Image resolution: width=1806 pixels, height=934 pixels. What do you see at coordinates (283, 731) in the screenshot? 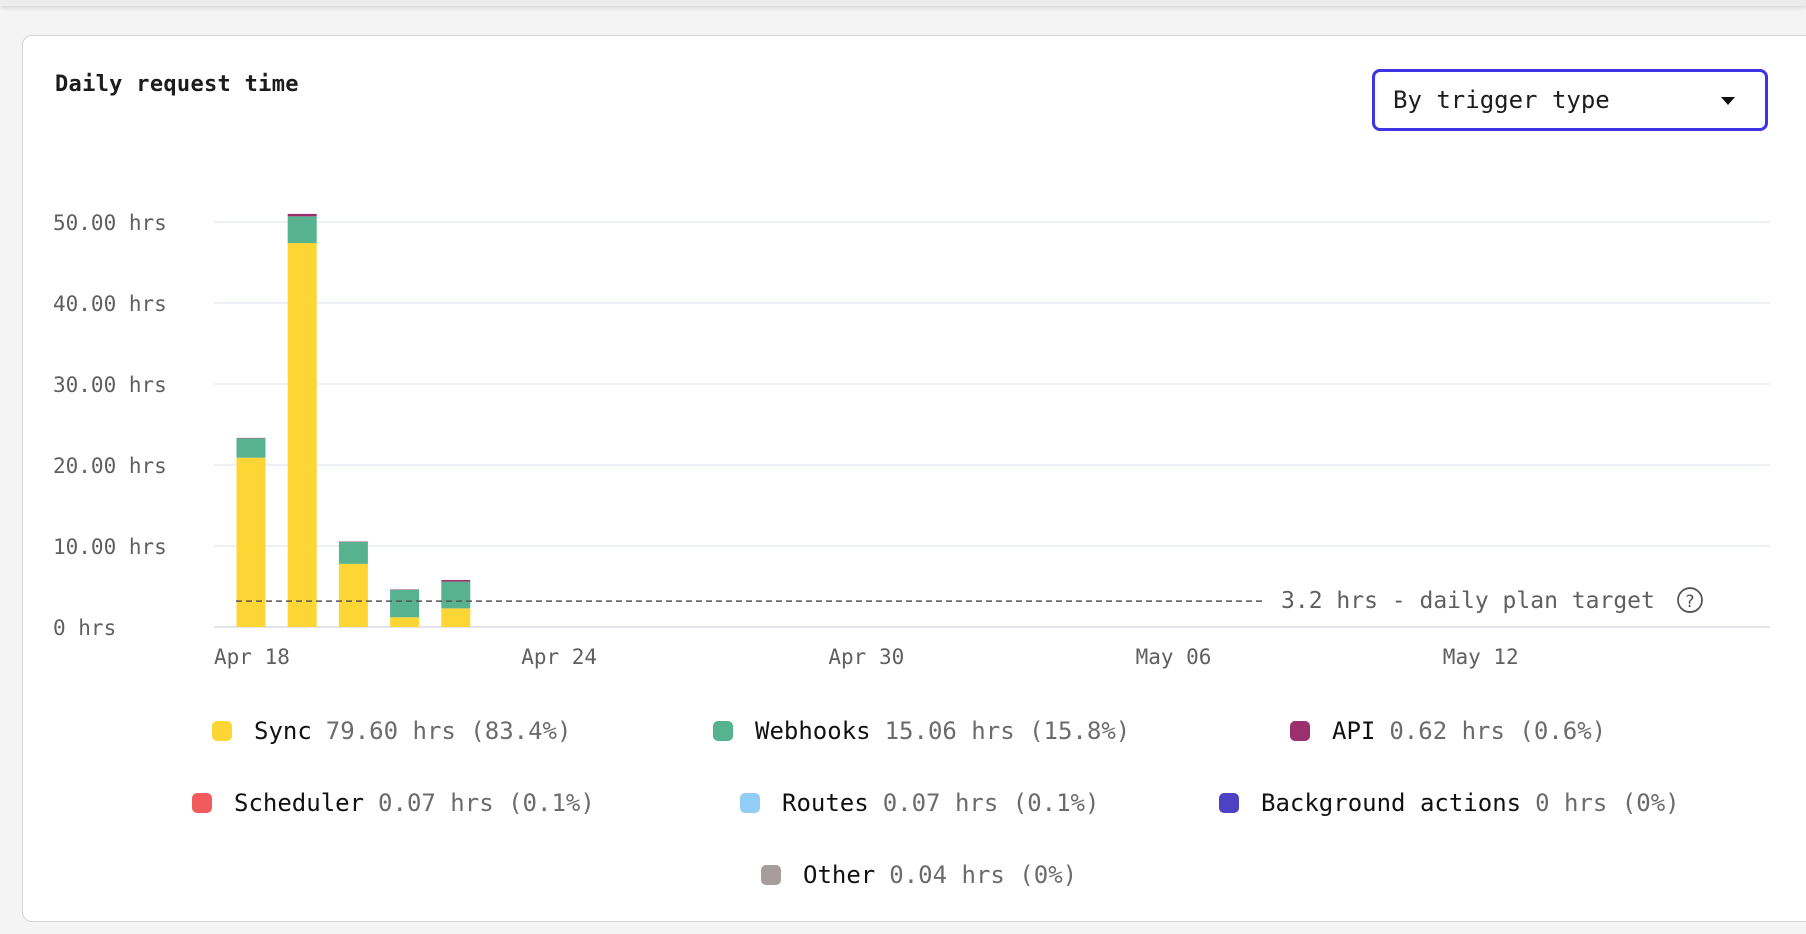
I see `legend-label: Sync` at bounding box center [283, 731].